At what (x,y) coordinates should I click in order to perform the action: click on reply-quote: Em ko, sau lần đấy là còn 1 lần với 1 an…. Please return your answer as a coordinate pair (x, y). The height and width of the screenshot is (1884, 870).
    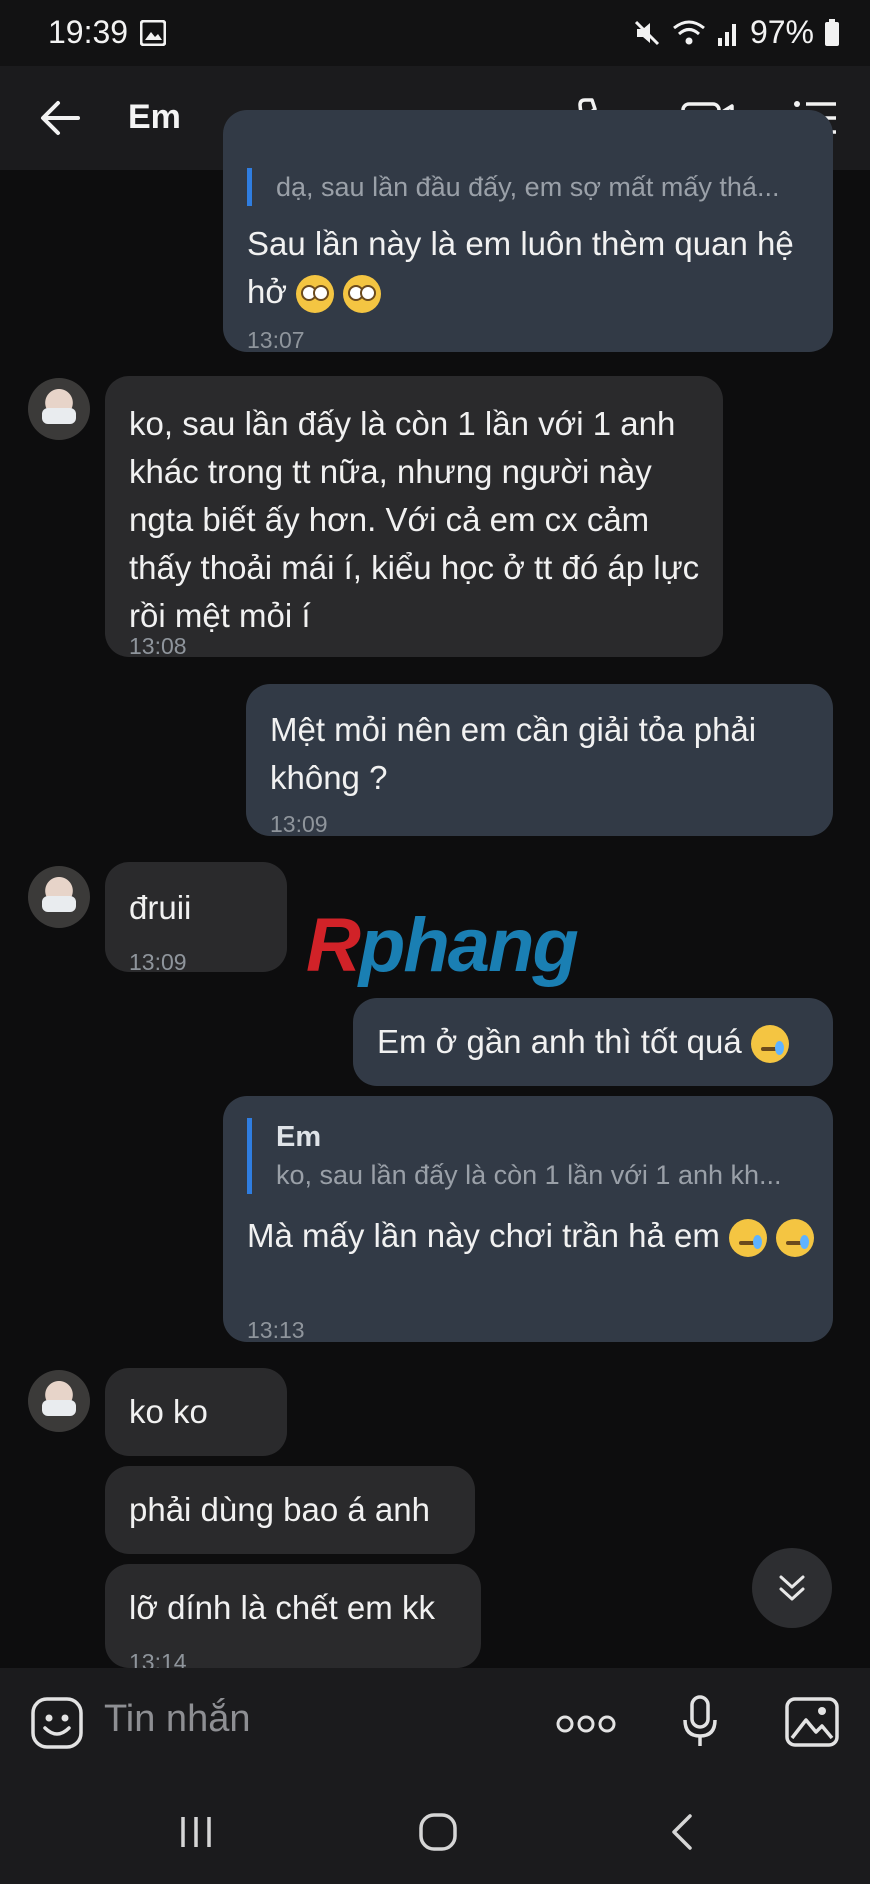
    Looking at the image, I should click on (527, 1156).